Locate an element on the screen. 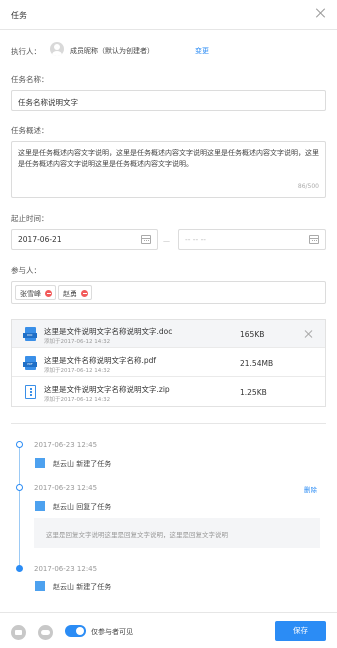  participant-chip: 赵勇 is located at coordinates (75, 292).